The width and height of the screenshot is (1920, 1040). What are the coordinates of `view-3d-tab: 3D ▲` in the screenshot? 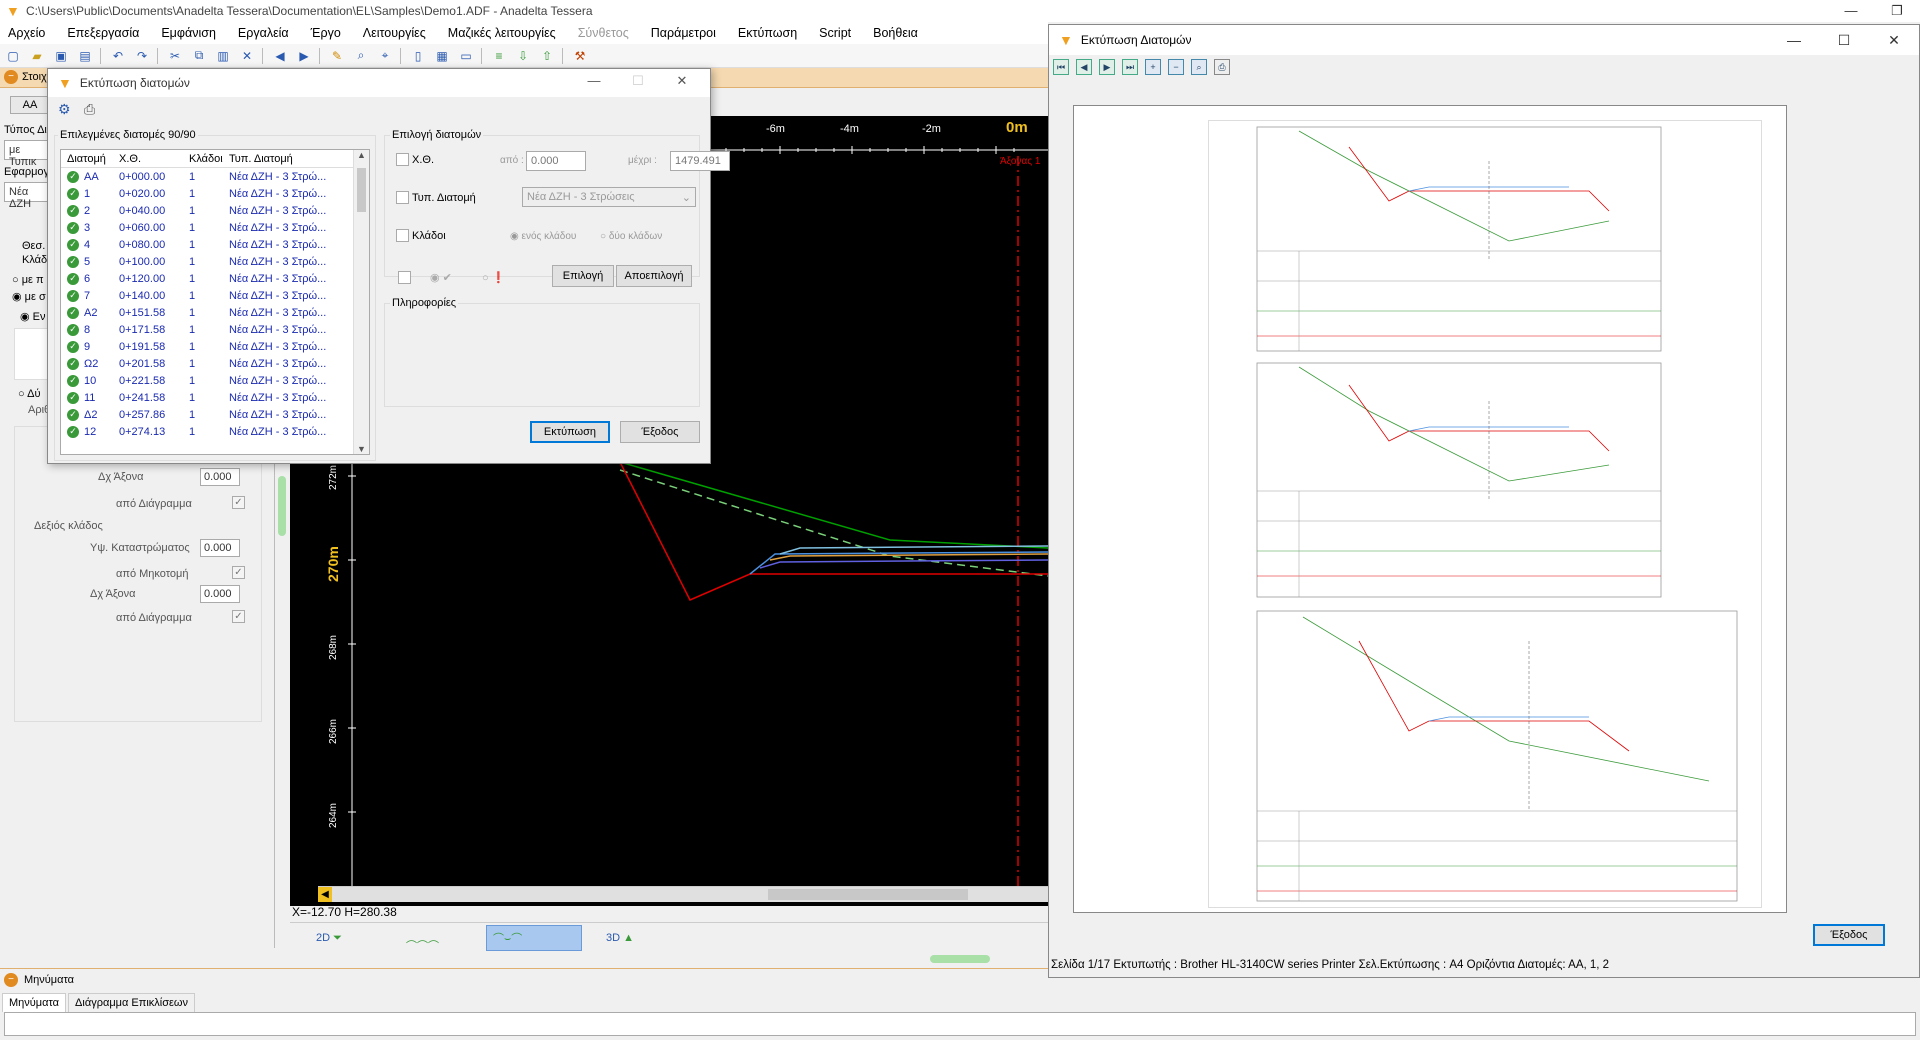 It's located at (630, 938).